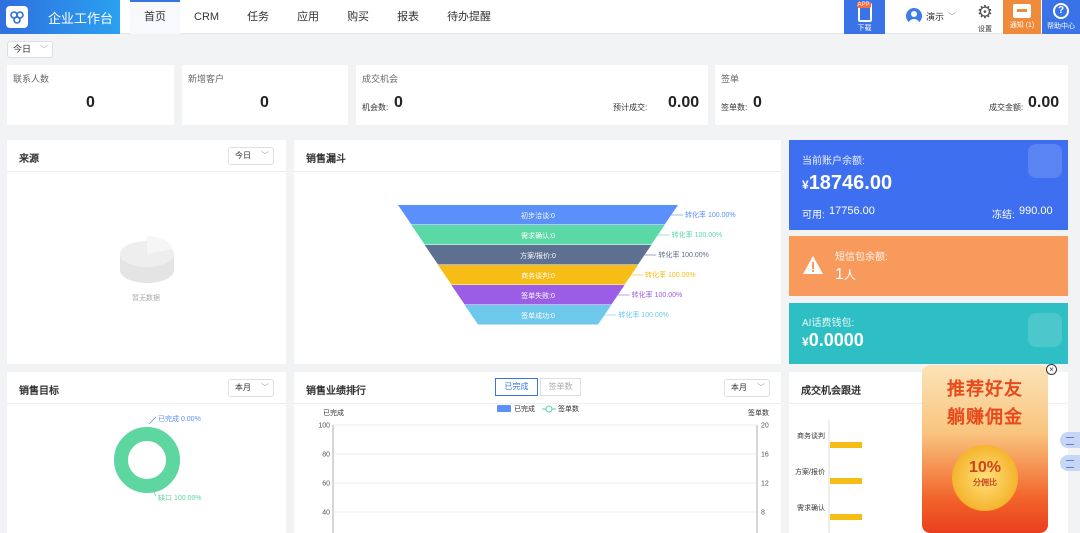  I want to click on signed-count-value: 0, so click(757, 102).